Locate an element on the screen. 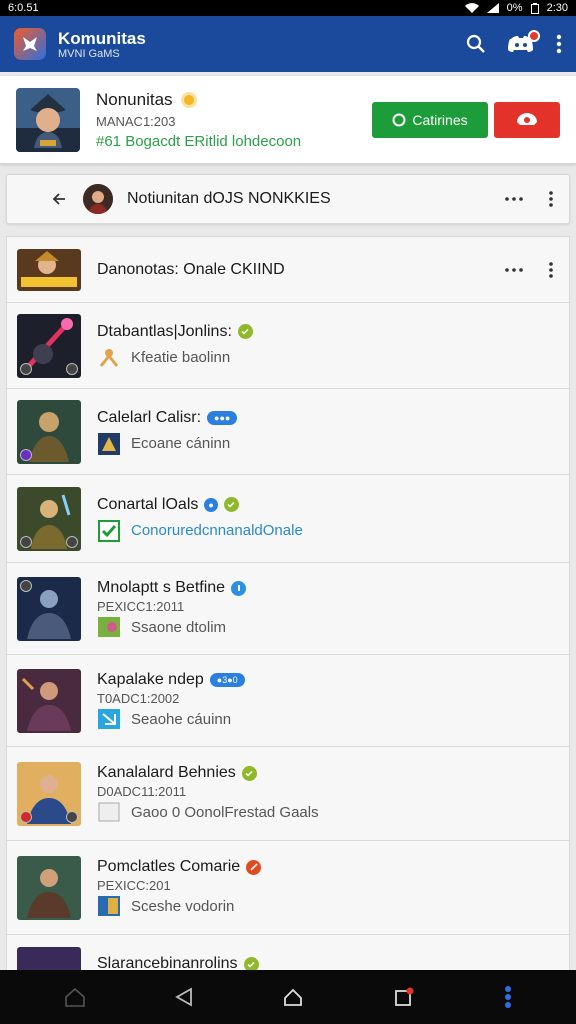 This screenshot has width=576, height=1024. list-header-thumbnail is located at coordinates (49, 269).